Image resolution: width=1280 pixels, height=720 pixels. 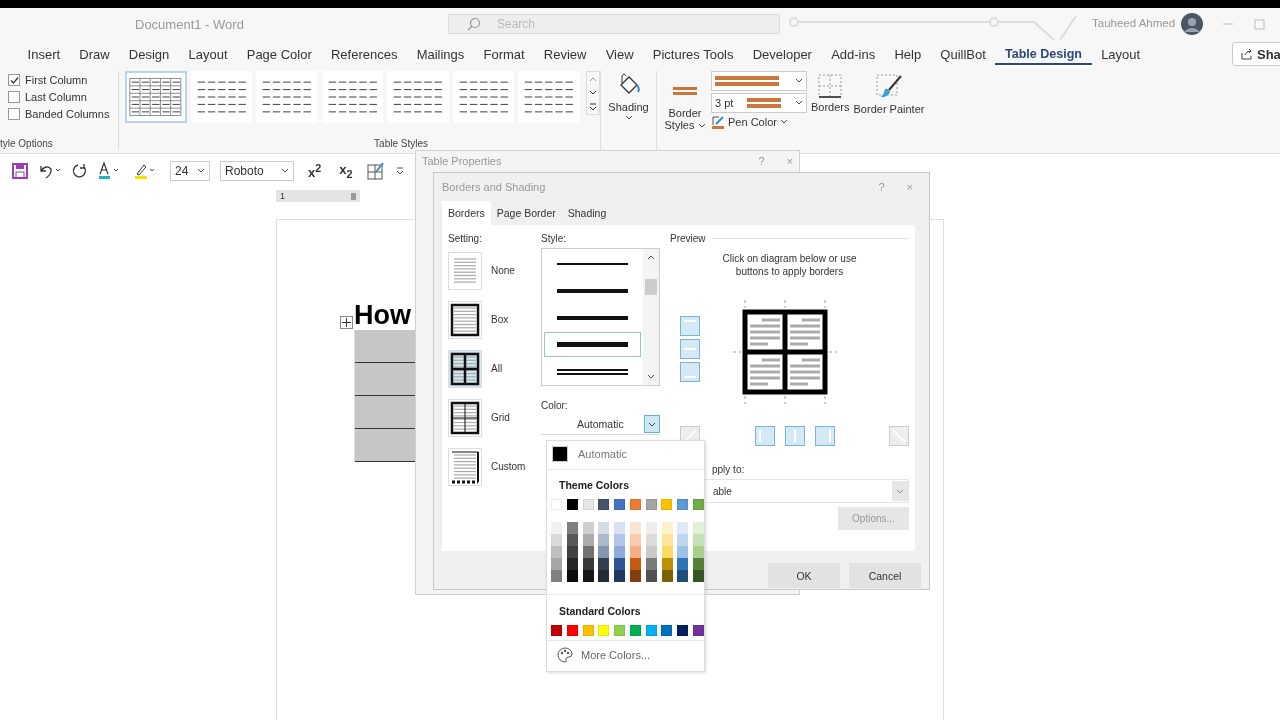 I want to click on ribbon-tab: Mailings, so click(x=440, y=54).